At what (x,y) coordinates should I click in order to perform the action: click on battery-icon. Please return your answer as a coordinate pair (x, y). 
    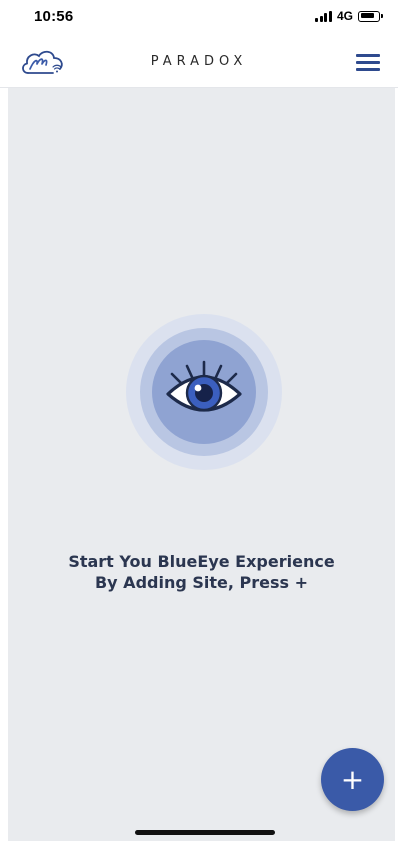
    Looking at the image, I should click on (370, 16).